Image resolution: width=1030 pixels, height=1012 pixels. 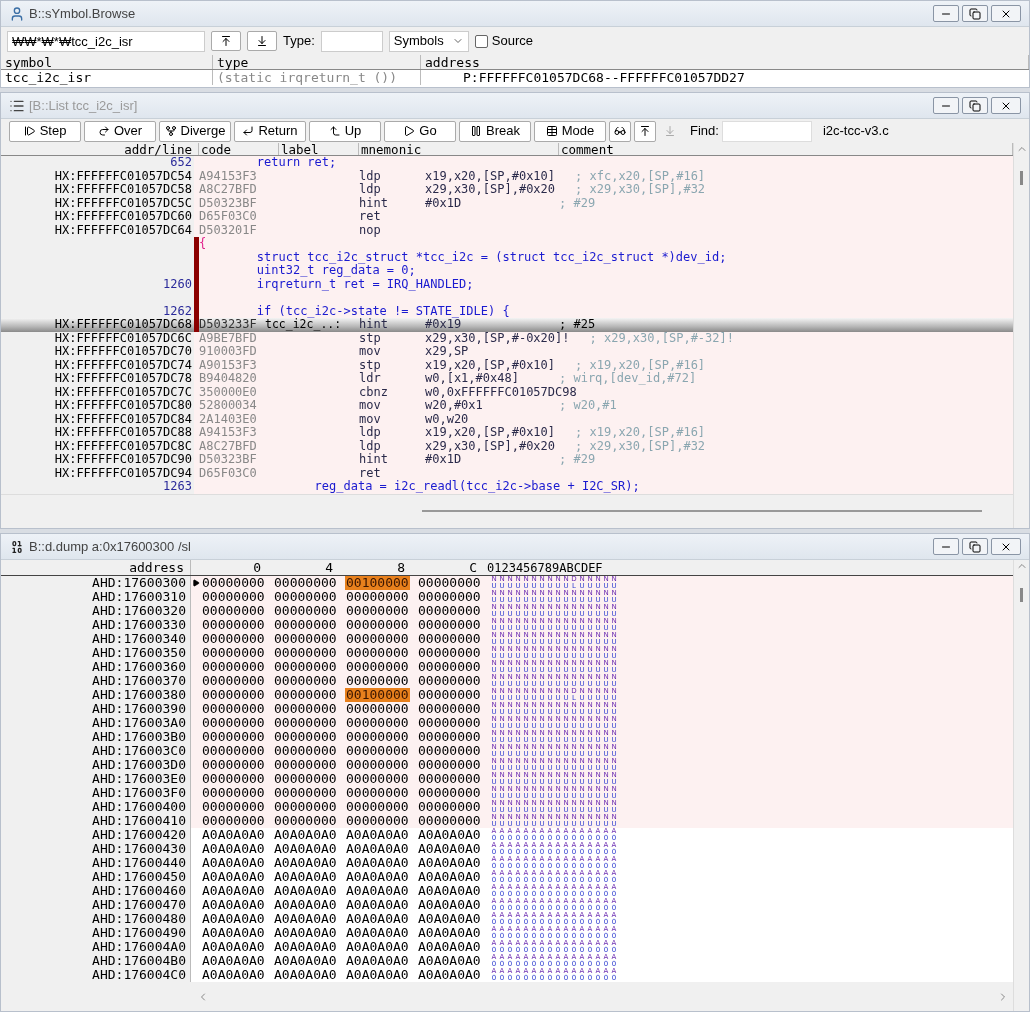 I want to click on source-checkbox, so click(x=481, y=41).